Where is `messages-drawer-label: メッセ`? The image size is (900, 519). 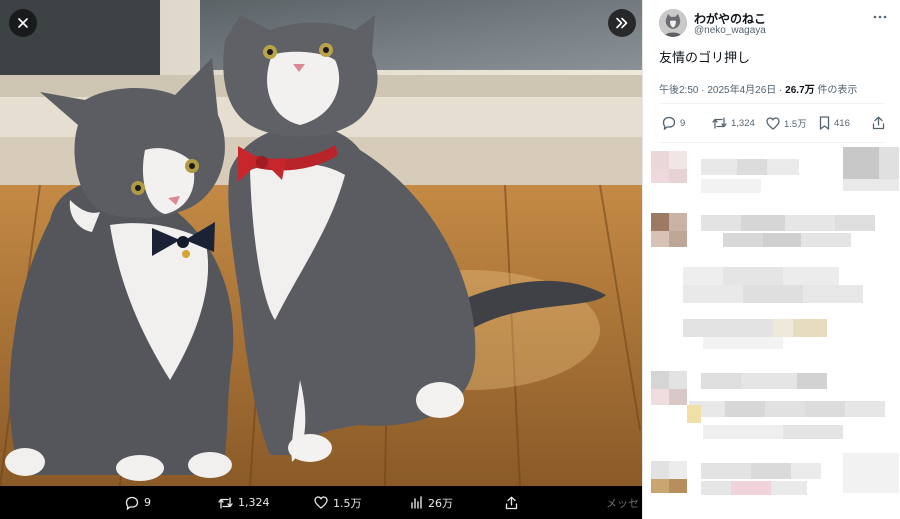 messages-drawer-label: メッセ is located at coordinates (622, 502).